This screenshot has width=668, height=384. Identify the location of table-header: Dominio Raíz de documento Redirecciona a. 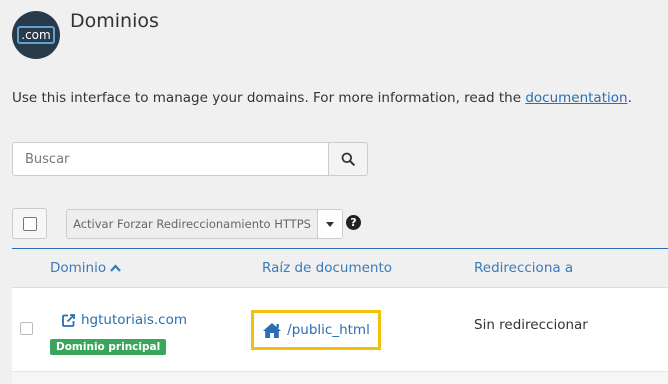
(340, 268).